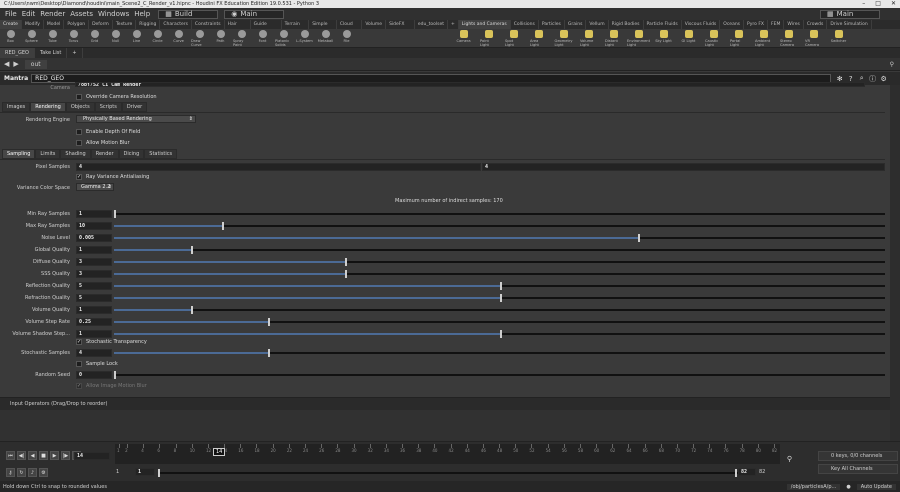  I want to click on noise-level-field: 0.005, so click(94, 238).